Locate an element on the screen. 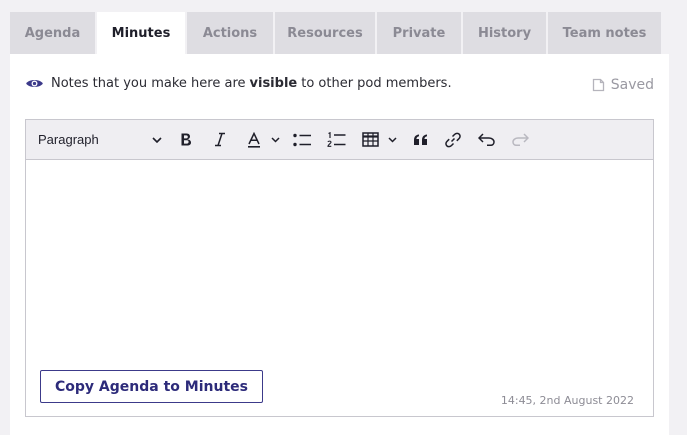  link-icon is located at coordinates (453, 139).